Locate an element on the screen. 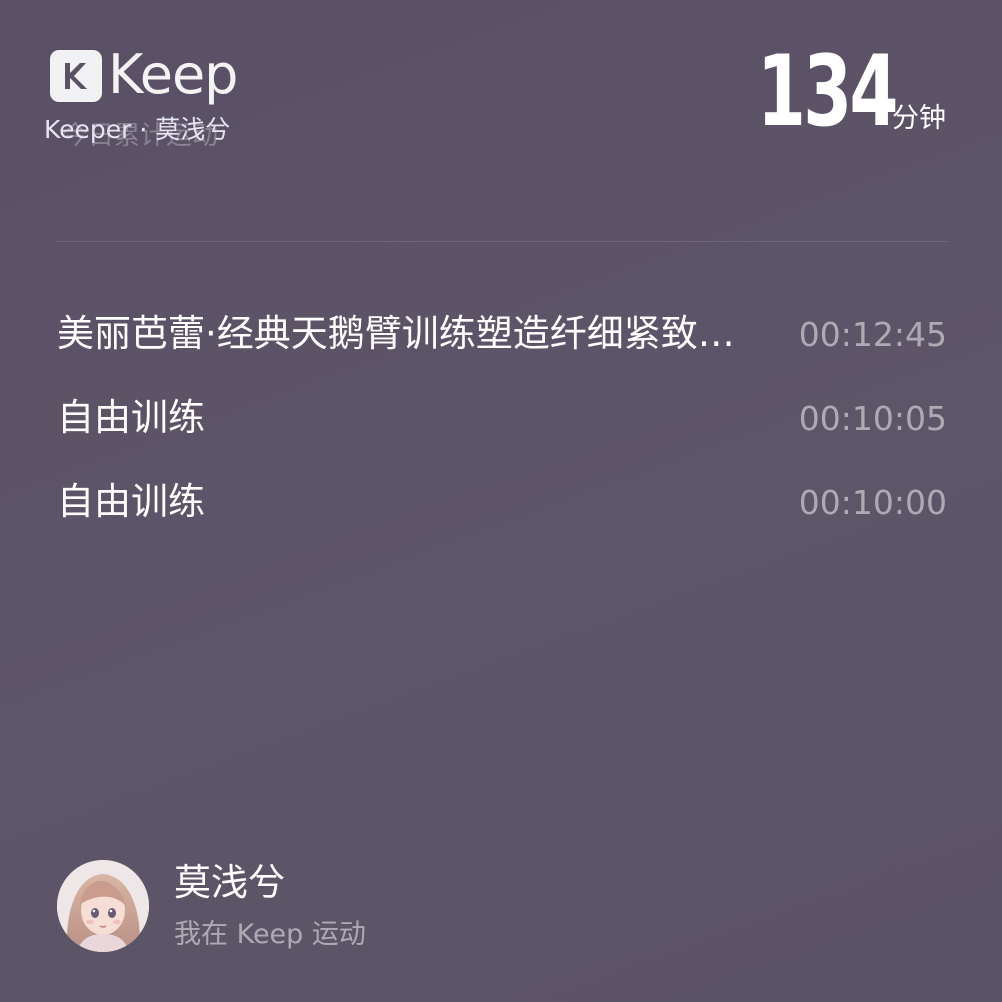 This screenshot has height=1002, width=1002. user-avatar-icon is located at coordinates (103, 906).